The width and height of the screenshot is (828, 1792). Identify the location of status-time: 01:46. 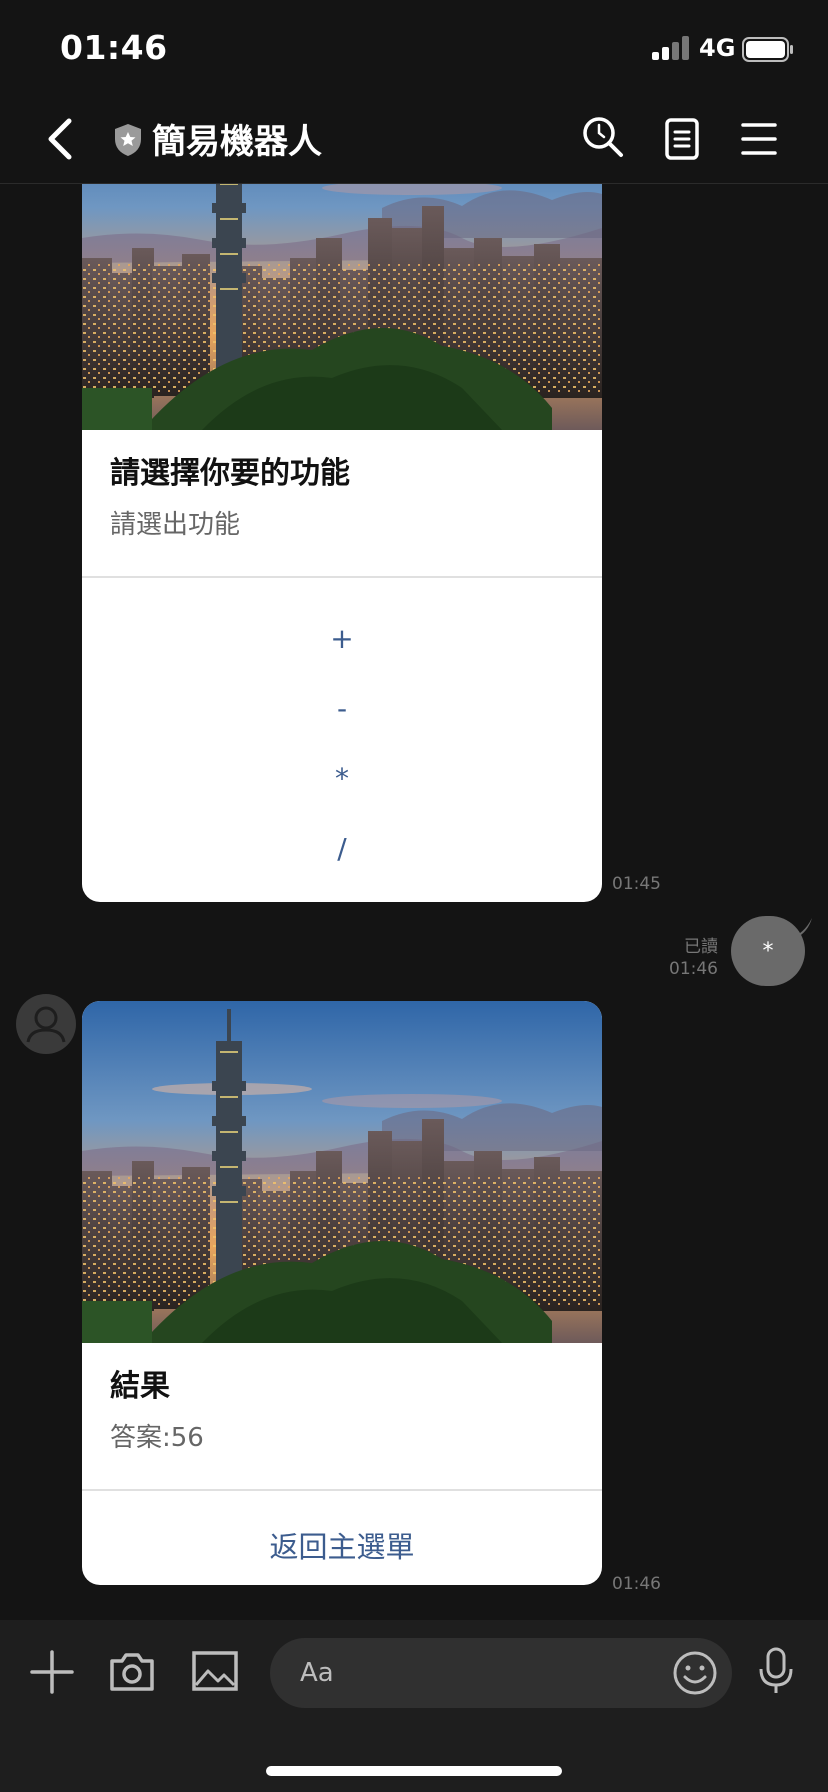
(114, 47).